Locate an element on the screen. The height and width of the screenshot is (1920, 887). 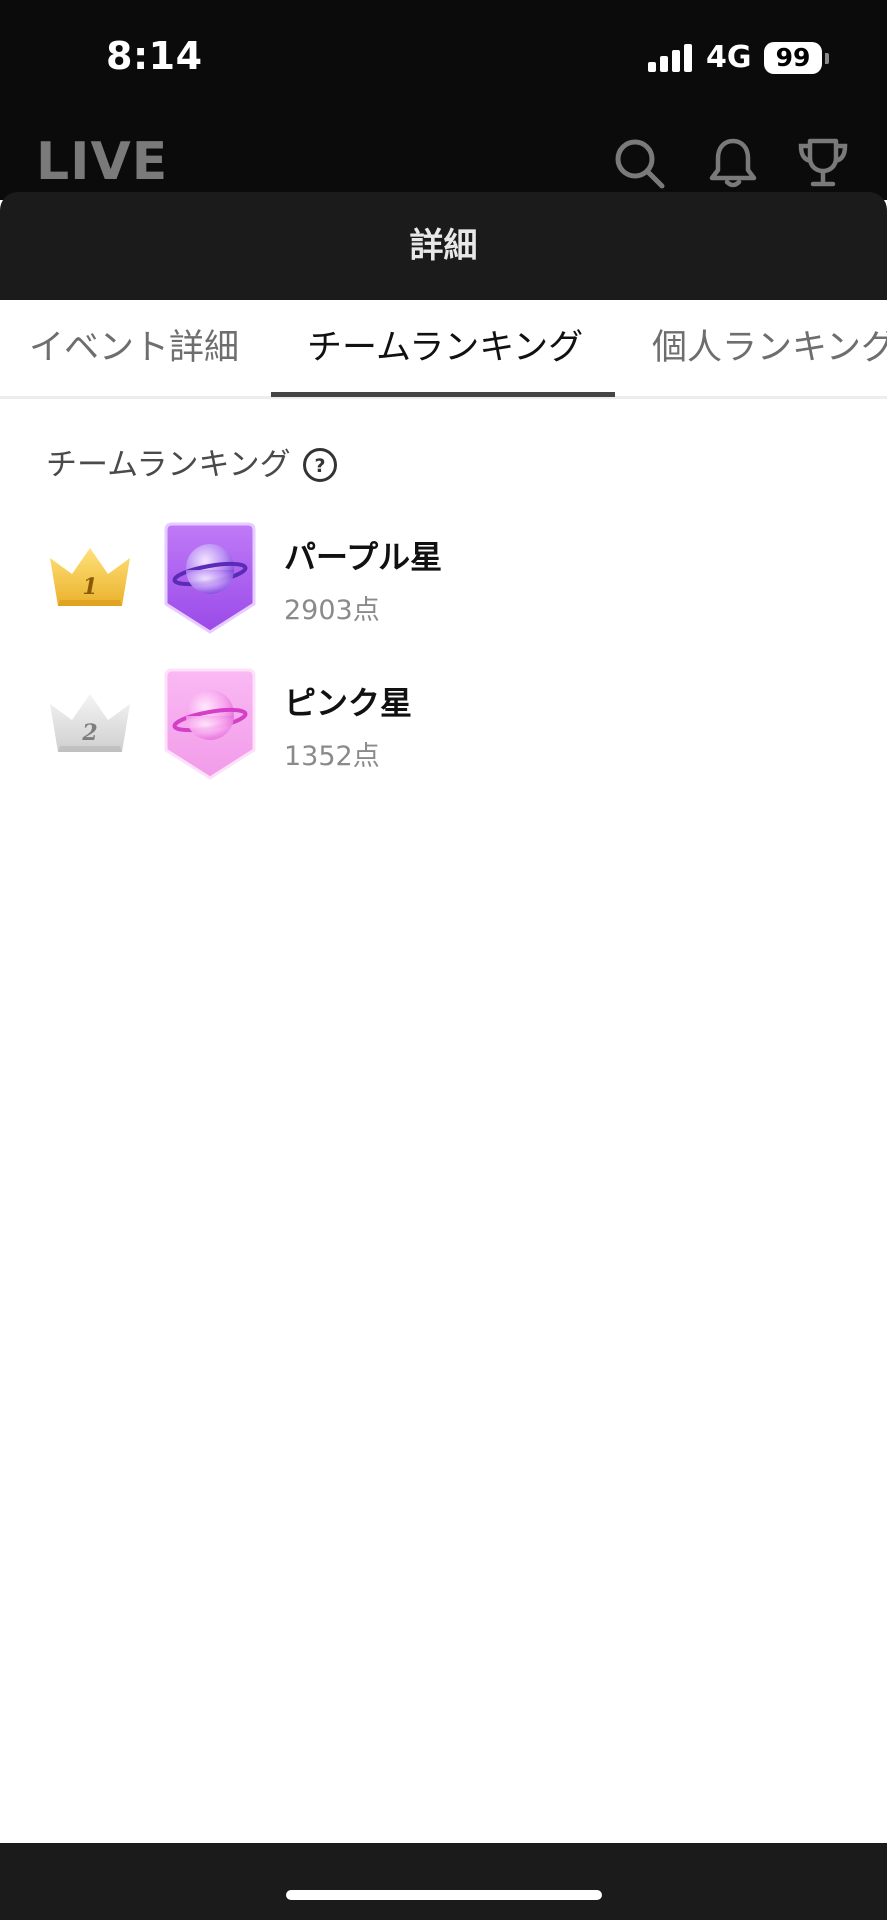
bell-icon is located at coordinates (733, 163).